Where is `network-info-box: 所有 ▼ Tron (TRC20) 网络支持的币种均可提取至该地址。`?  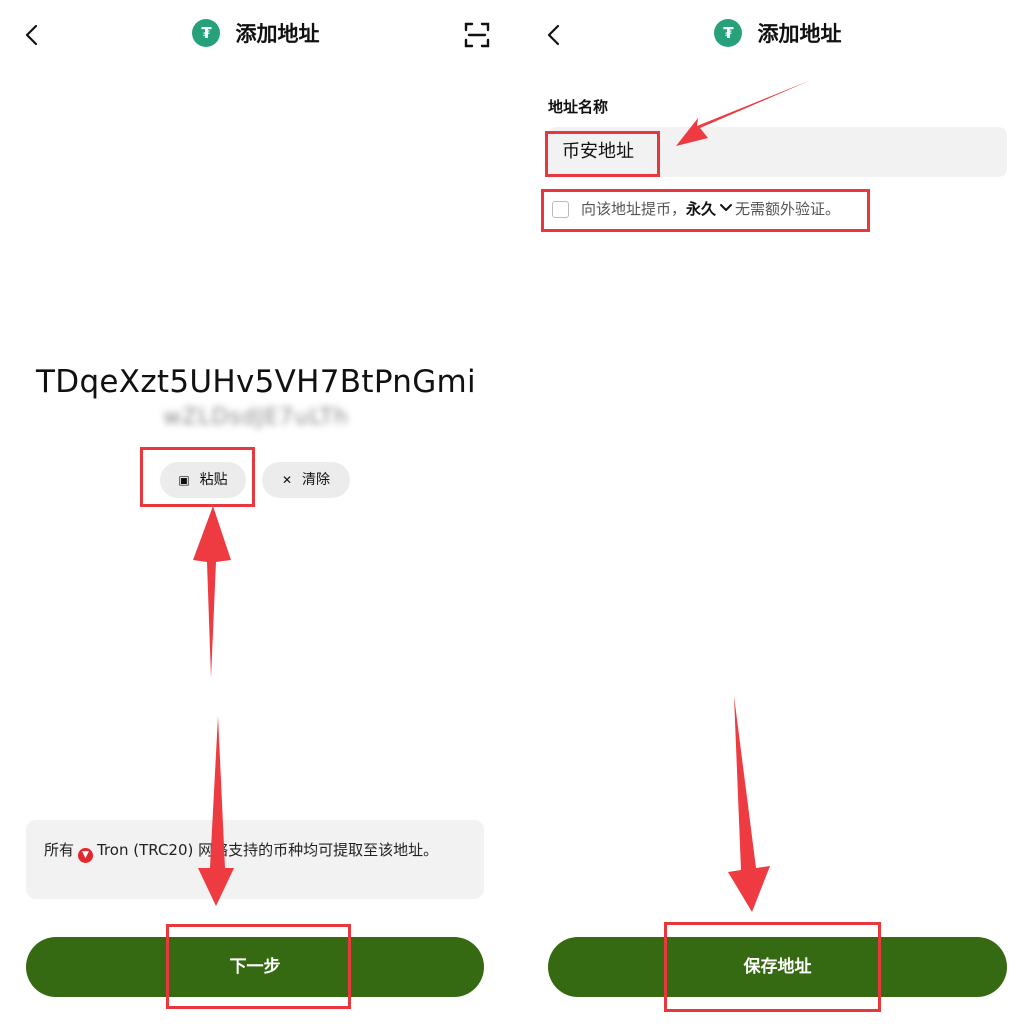
network-info-box: 所有 ▼ Tron (TRC20) 网络支持的币种均可提取至该地址。 is located at coordinates (255, 859).